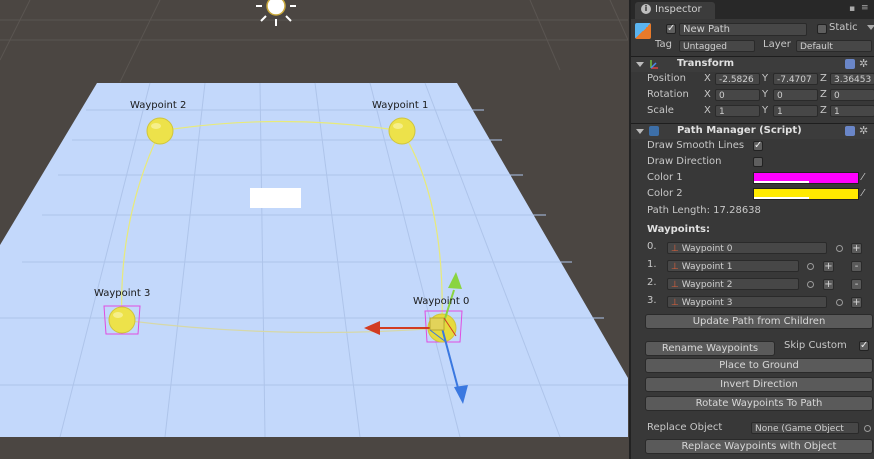 This screenshot has height=459, width=874. Describe the element at coordinates (759, 403) in the screenshot. I see `rotate-waypoints-button: Rotate Waypoints To Path` at that location.